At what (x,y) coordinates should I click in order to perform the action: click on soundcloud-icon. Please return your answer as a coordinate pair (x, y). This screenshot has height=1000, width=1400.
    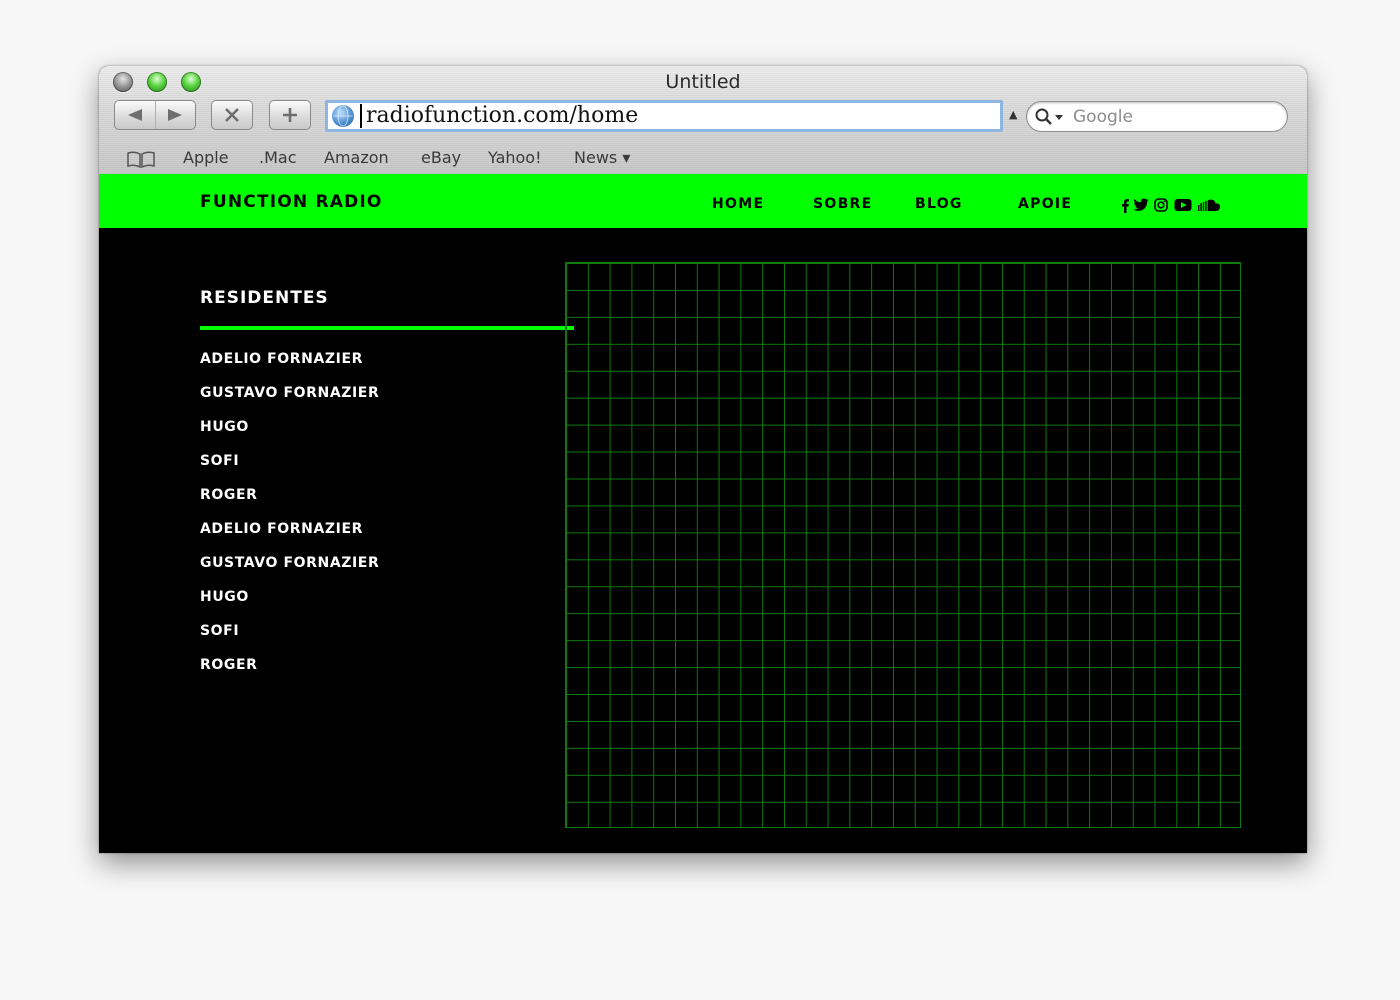
    Looking at the image, I should click on (1209, 205).